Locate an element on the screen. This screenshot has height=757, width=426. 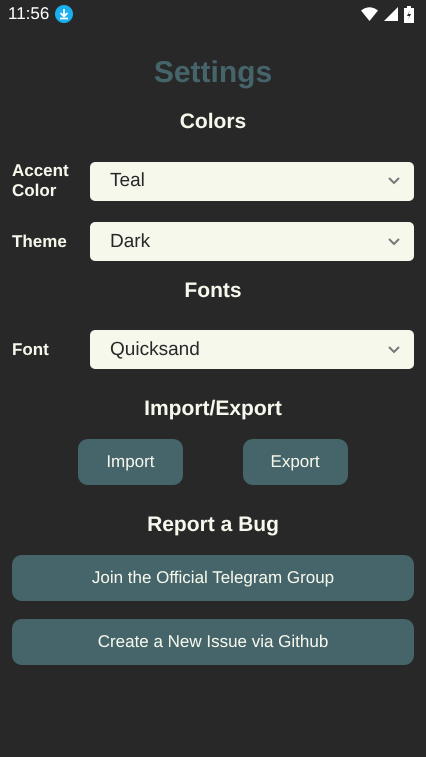
field-label: Accent Color is located at coordinates (41, 181).